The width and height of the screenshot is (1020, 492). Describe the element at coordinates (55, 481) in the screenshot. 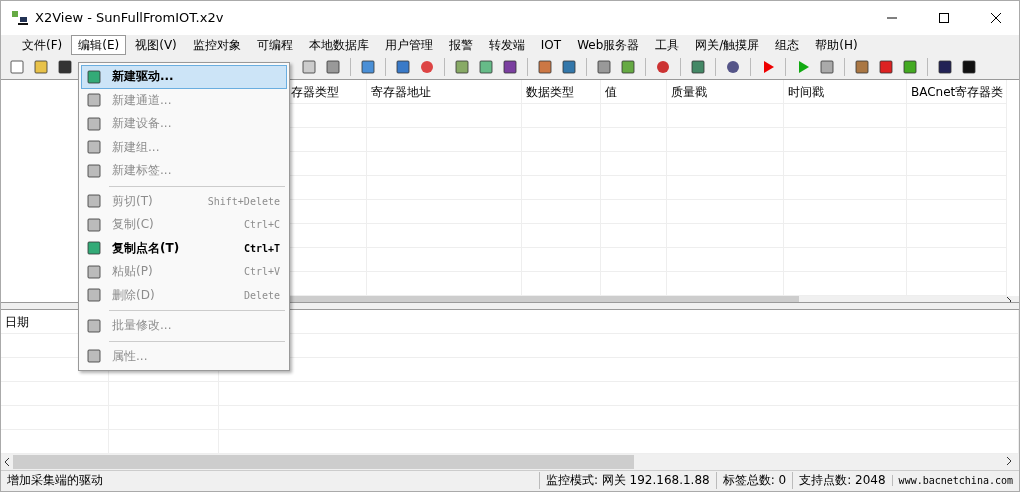

I see `status-text: 增加采集端的驱动` at that location.